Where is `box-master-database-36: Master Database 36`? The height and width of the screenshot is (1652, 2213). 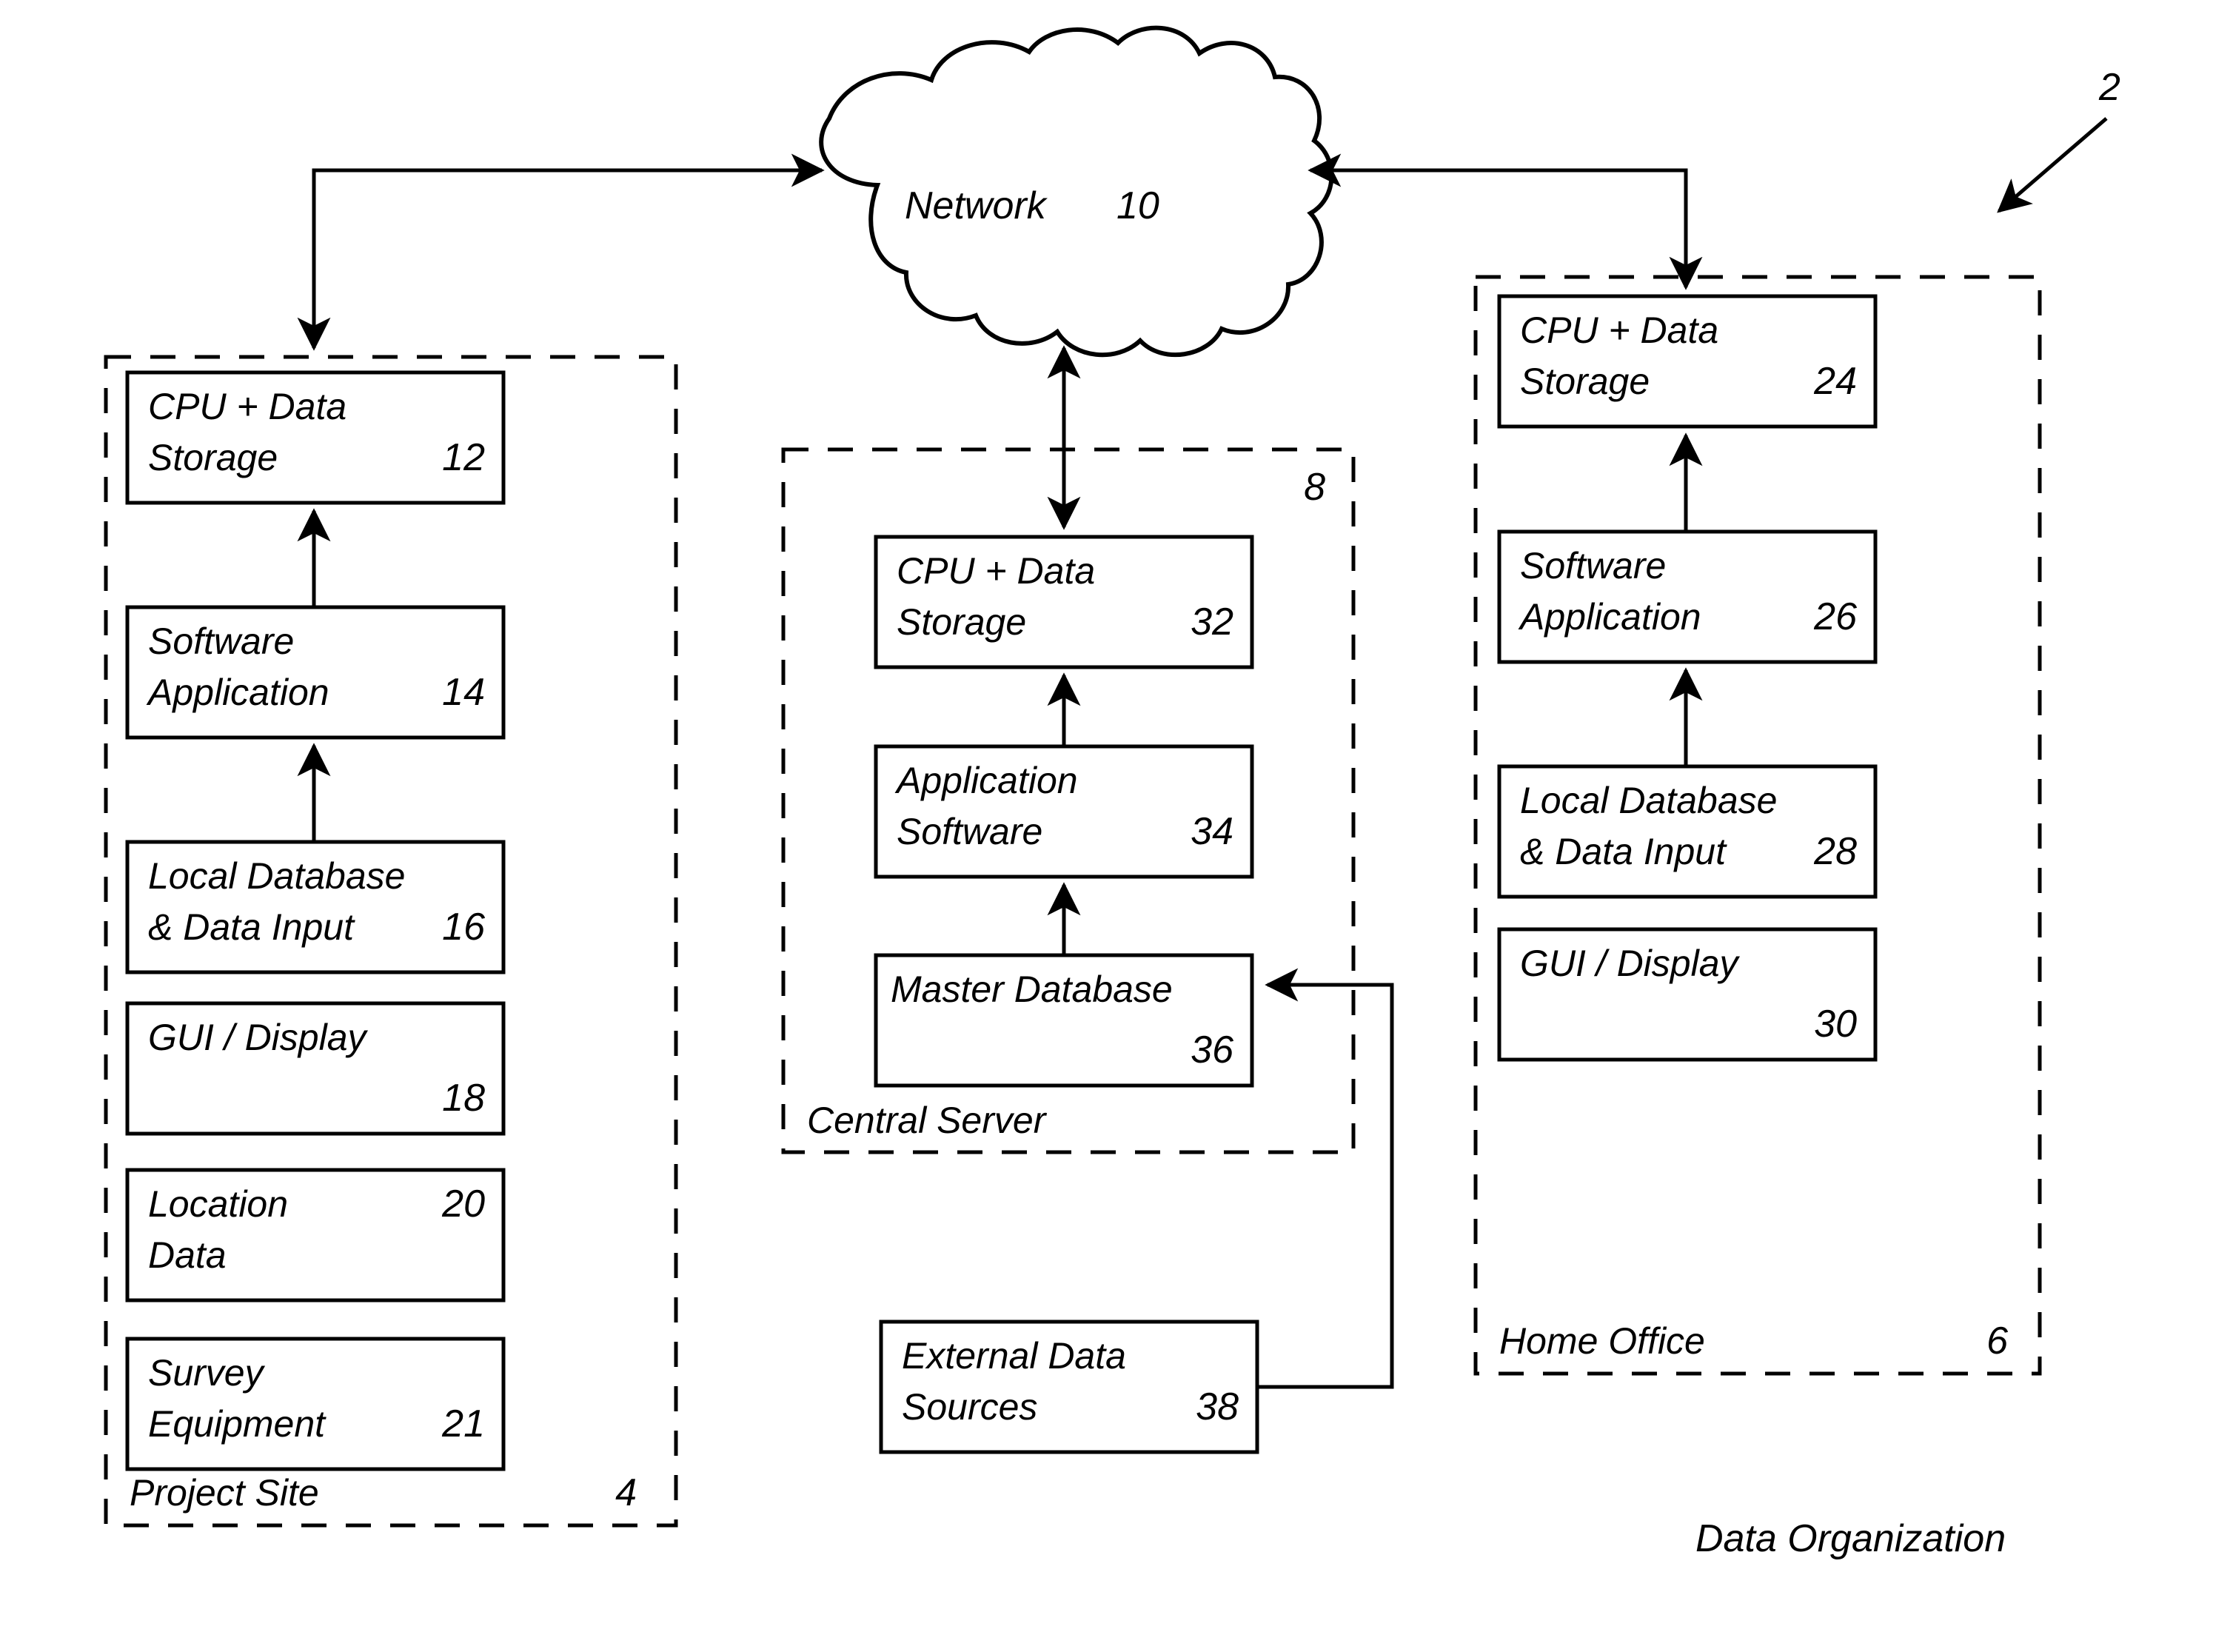
box-master-database-36: Master Database 36 is located at coordinates (1064, 1020).